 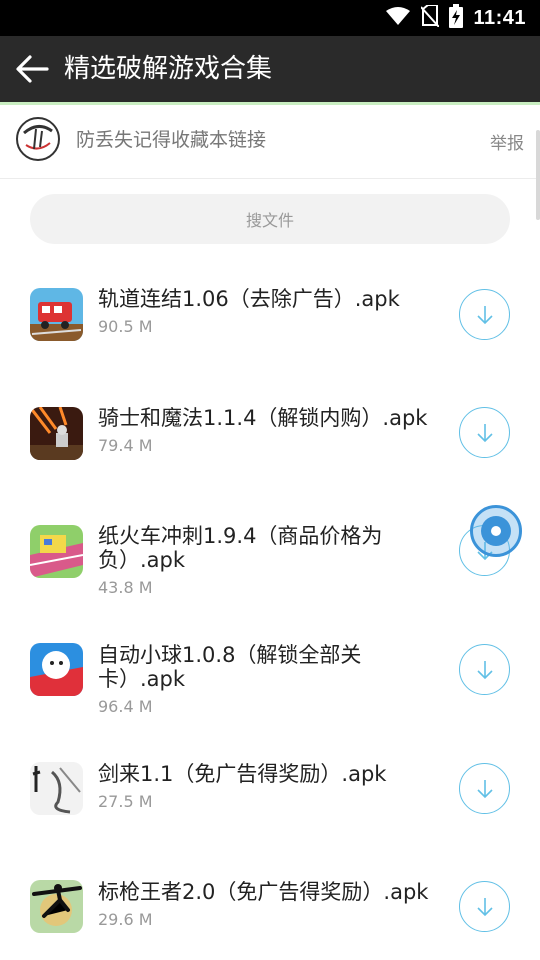 What do you see at coordinates (263, 892) in the screenshot?
I see `file-name: 标枪王者2.0（免广告得奖励）.apk` at bounding box center [263, 892].